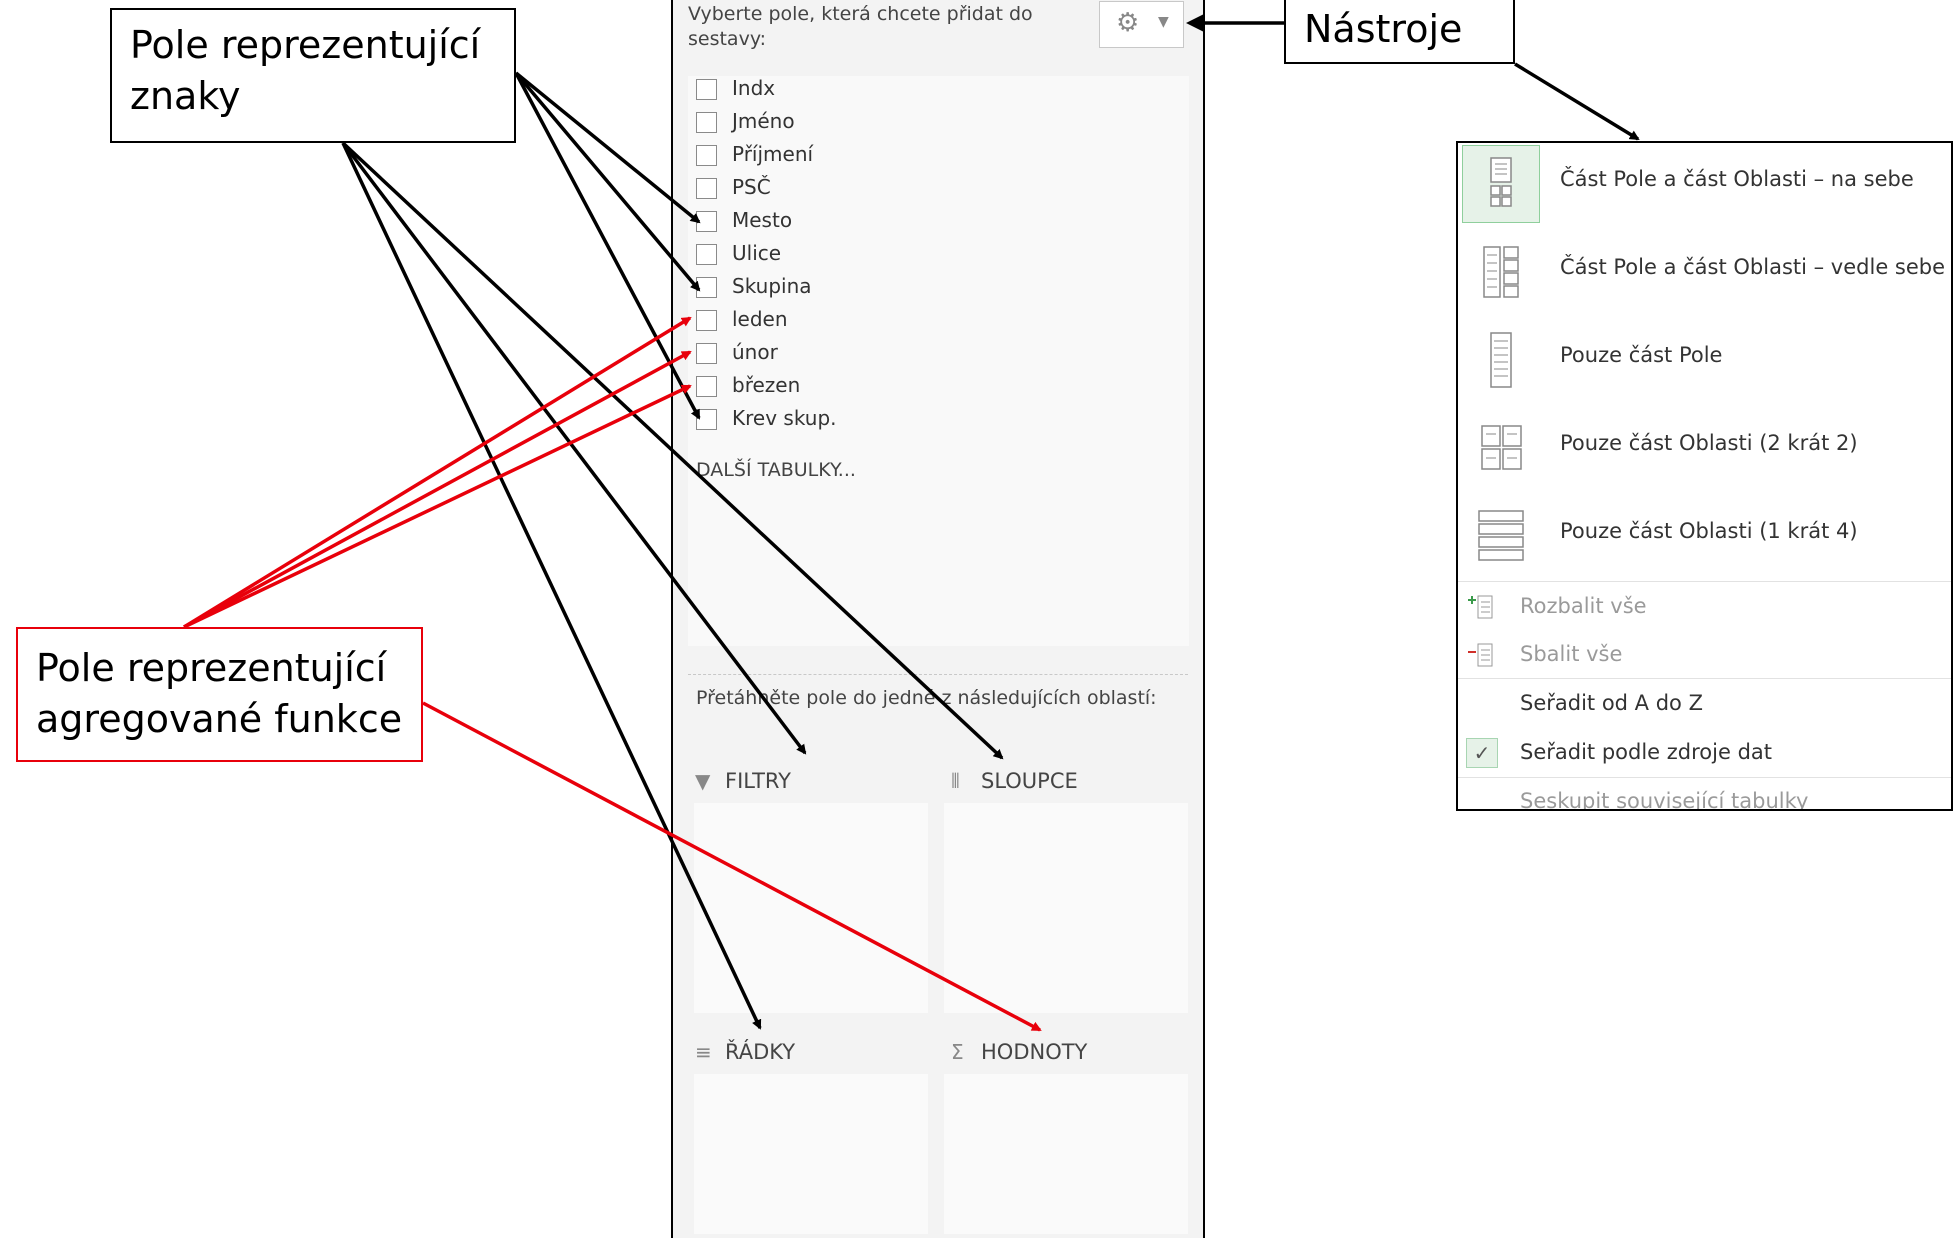 The height and width of the screenshot is (1238, 1959). I want to click on field-label: PSČ, so click(751, 187).